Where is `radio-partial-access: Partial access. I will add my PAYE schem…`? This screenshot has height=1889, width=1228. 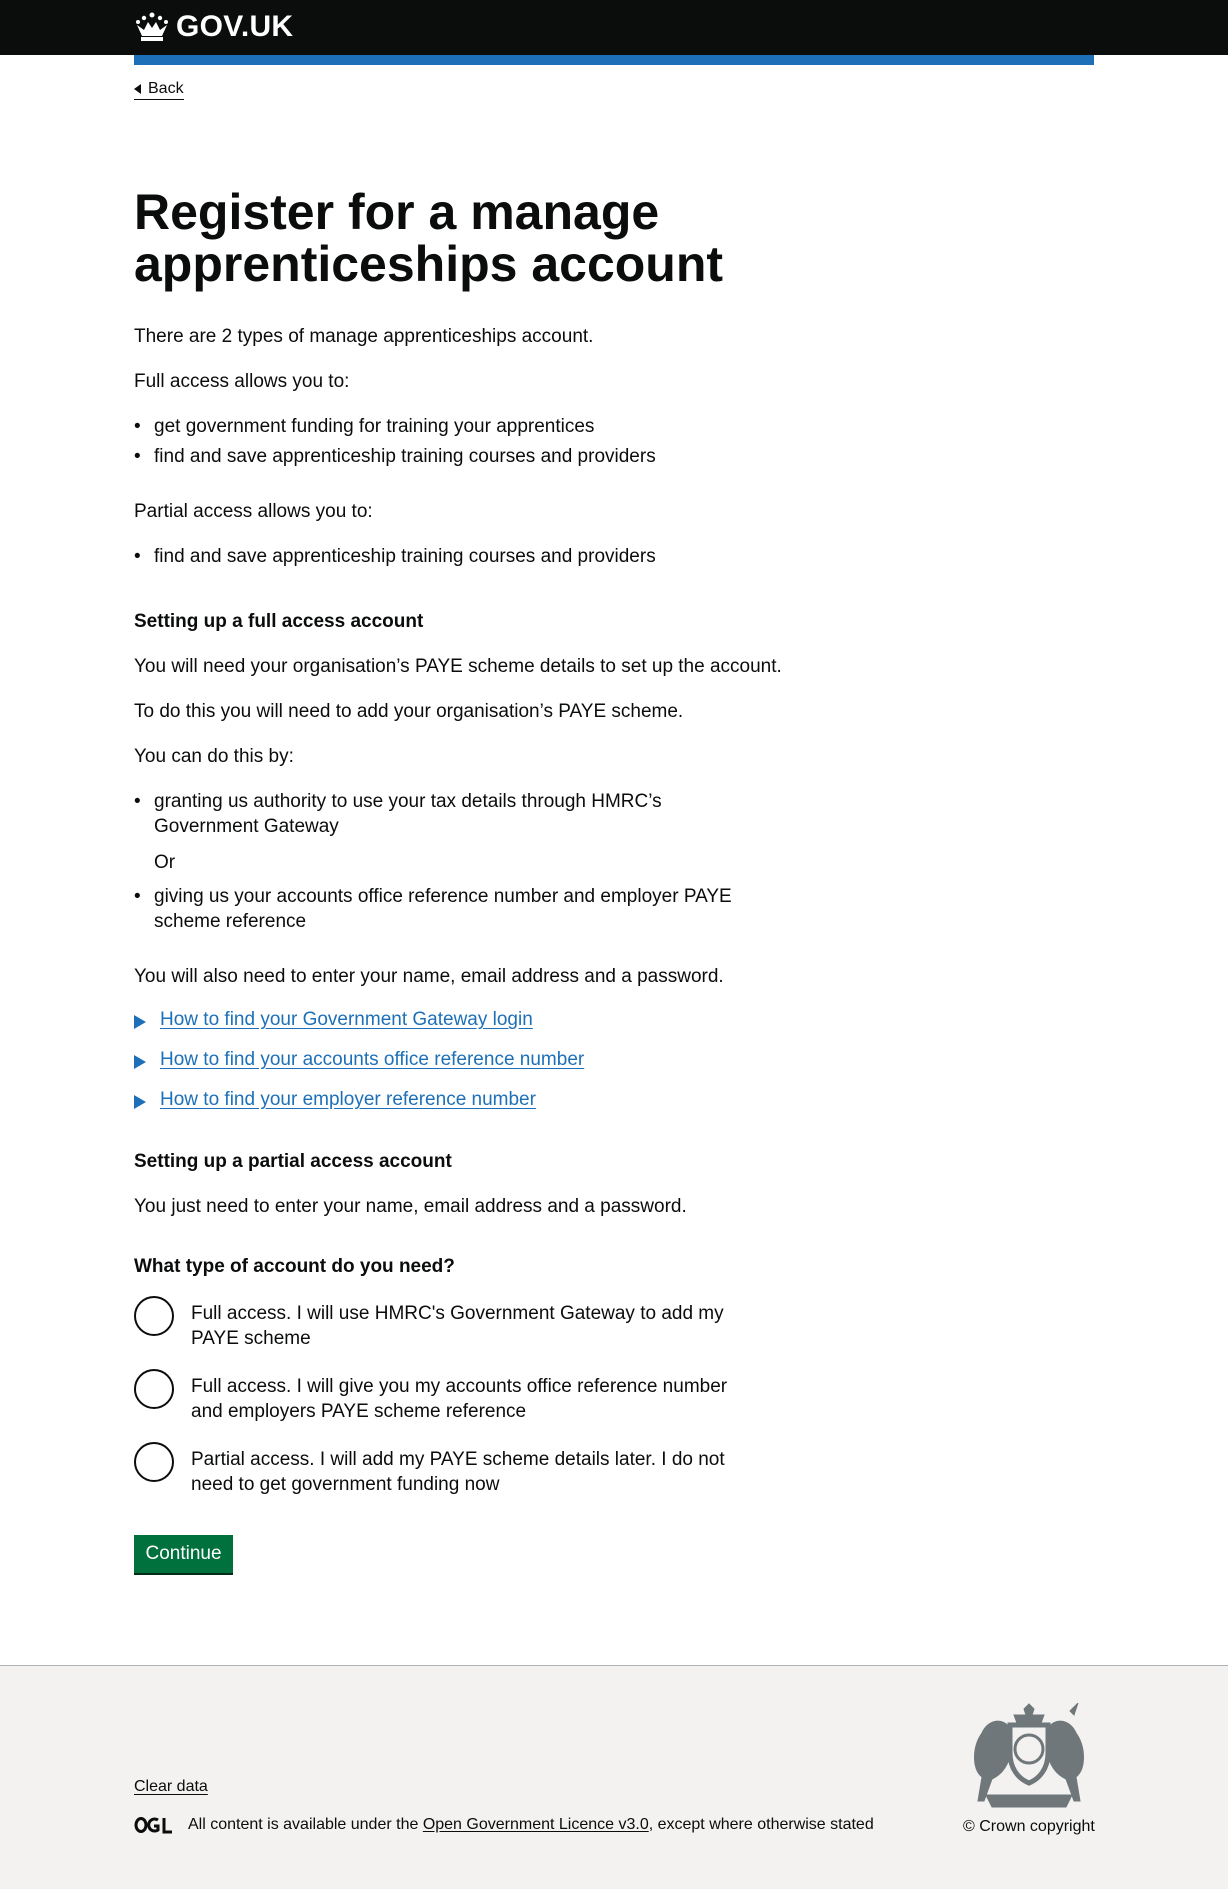
radio-partial-access: Partial access. I will add my PAYE schem… is located at coordinates (444, 1469).